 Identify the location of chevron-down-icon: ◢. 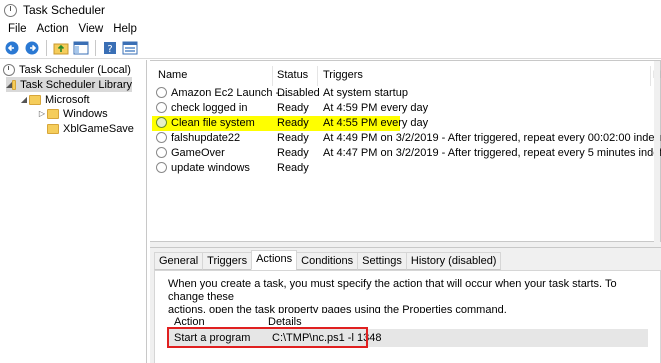
(24, 99).